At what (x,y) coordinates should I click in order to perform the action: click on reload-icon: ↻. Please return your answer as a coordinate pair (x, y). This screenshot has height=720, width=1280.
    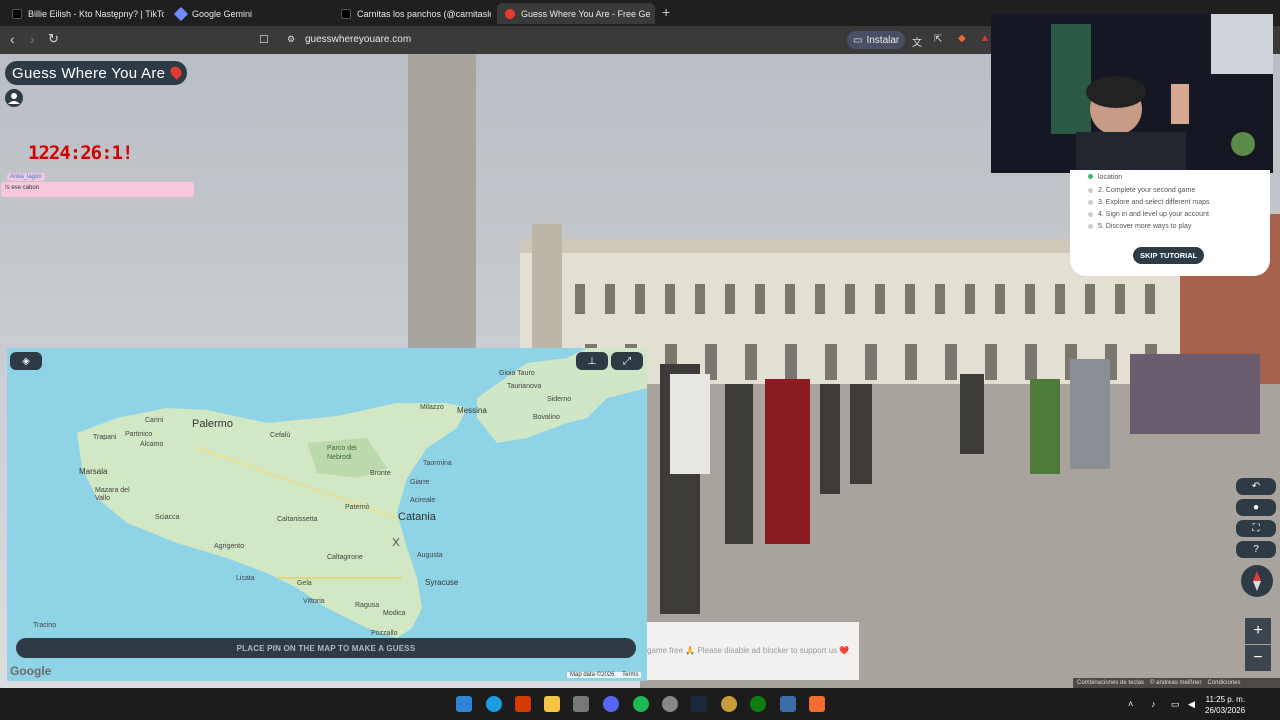
    Looking at the image, I should click on (53, 39).